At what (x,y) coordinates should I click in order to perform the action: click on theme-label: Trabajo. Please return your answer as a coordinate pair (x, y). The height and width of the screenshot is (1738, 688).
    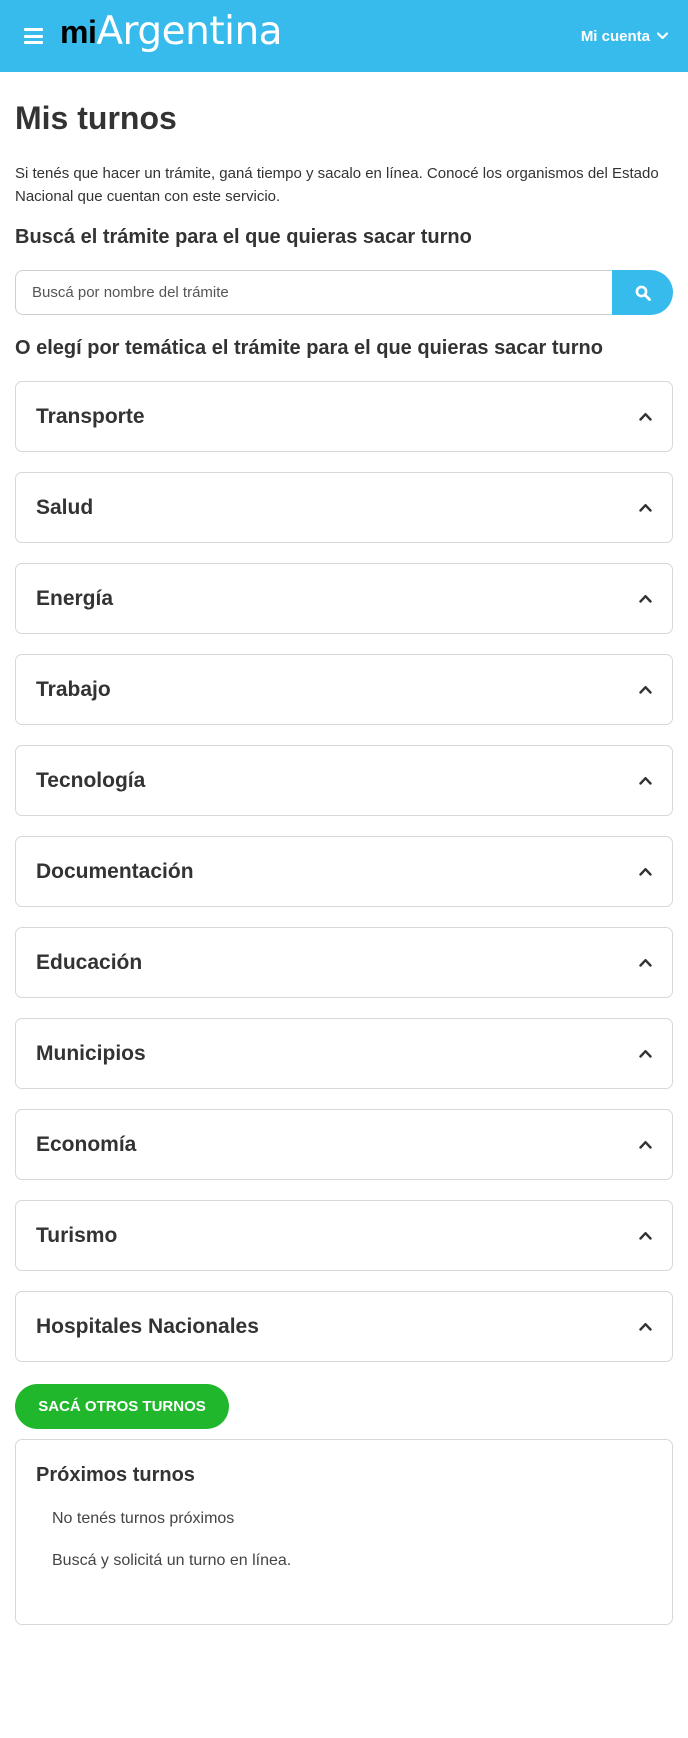
    Looking at the image, I should click on (73, 689).